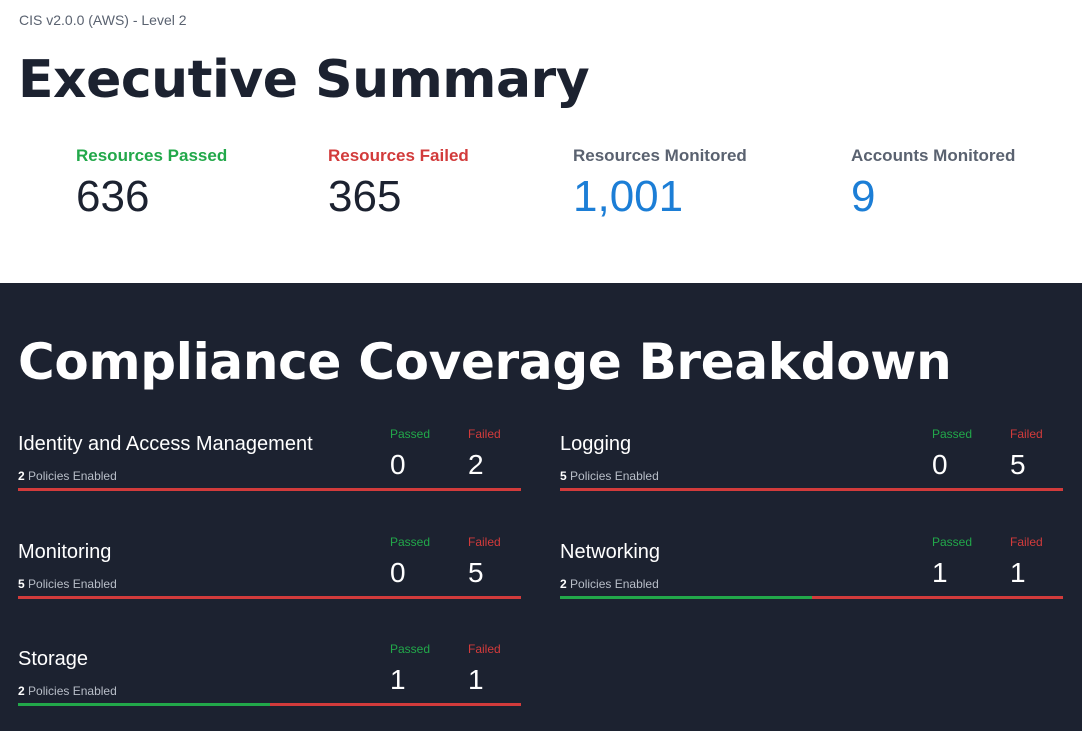 The image size is (1082, 731). What do you see at coordinates (660, 155) in the screenshot?
I see `stat-label: Resources Monitored` at bounding box center [660, 155].